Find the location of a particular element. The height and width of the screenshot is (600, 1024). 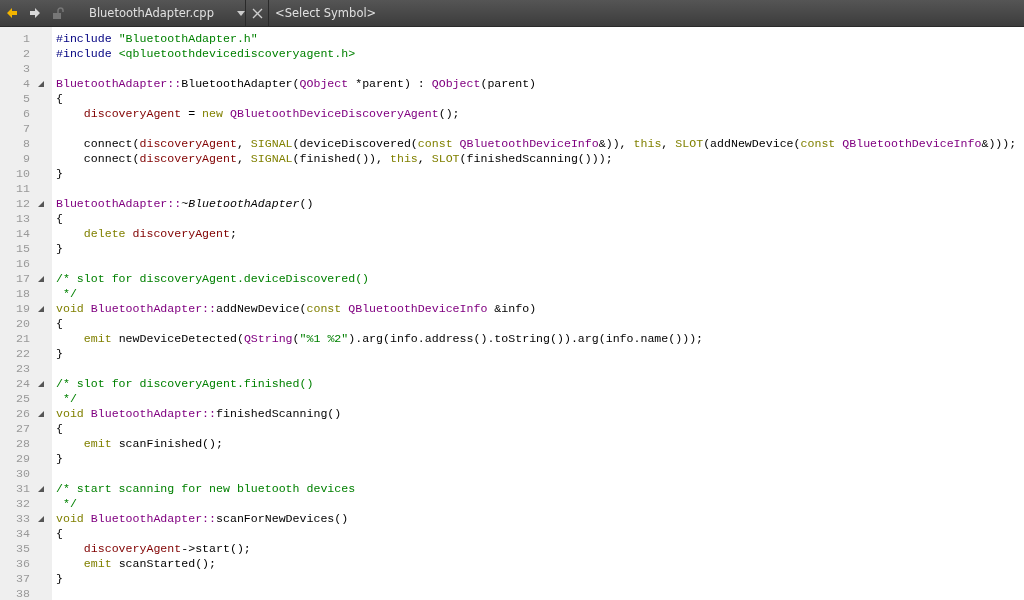

line-number: 35 is located at coordinates (22, 548).